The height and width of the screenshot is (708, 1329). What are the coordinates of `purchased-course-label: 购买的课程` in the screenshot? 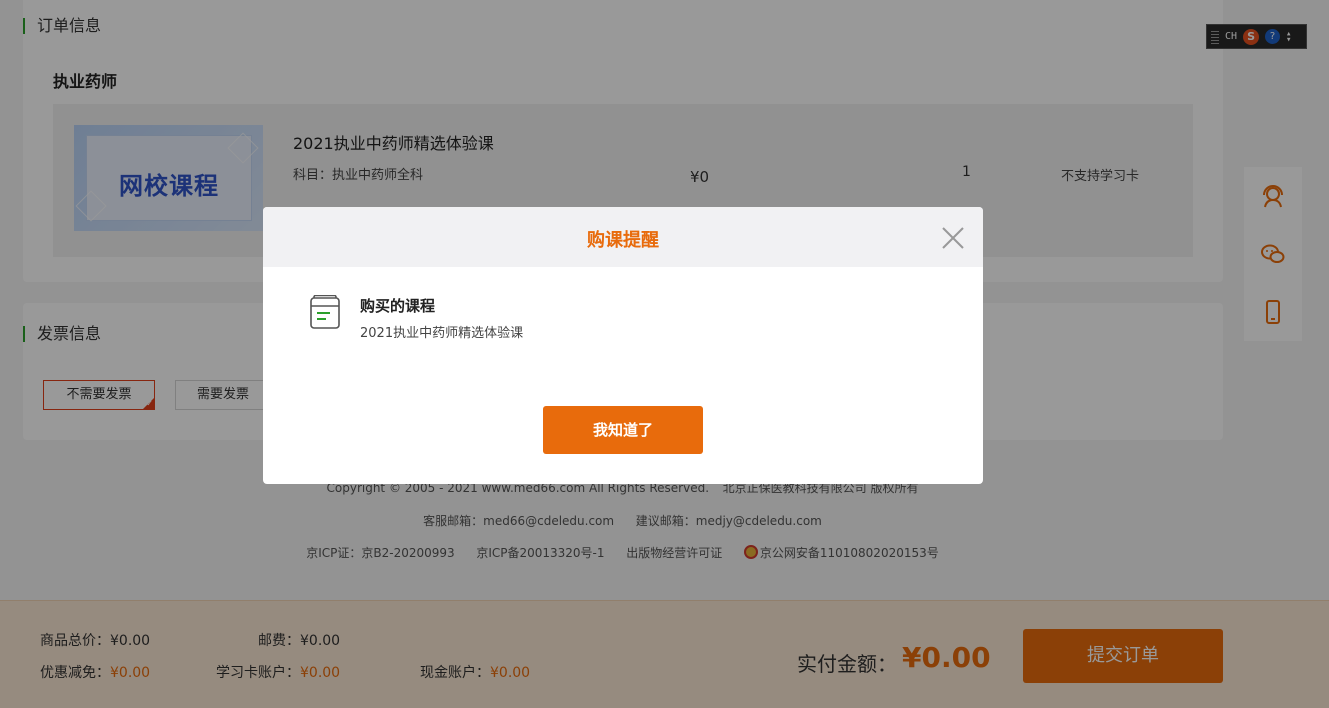 It's located at (398, 306).